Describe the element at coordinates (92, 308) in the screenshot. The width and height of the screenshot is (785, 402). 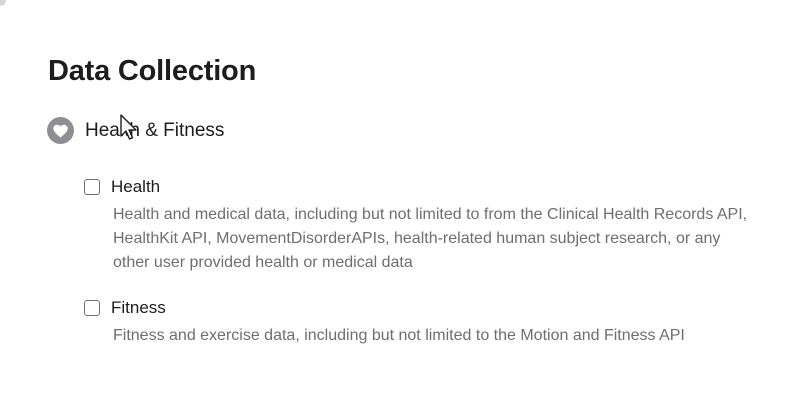
I see `fitness-checkbox` at that location.